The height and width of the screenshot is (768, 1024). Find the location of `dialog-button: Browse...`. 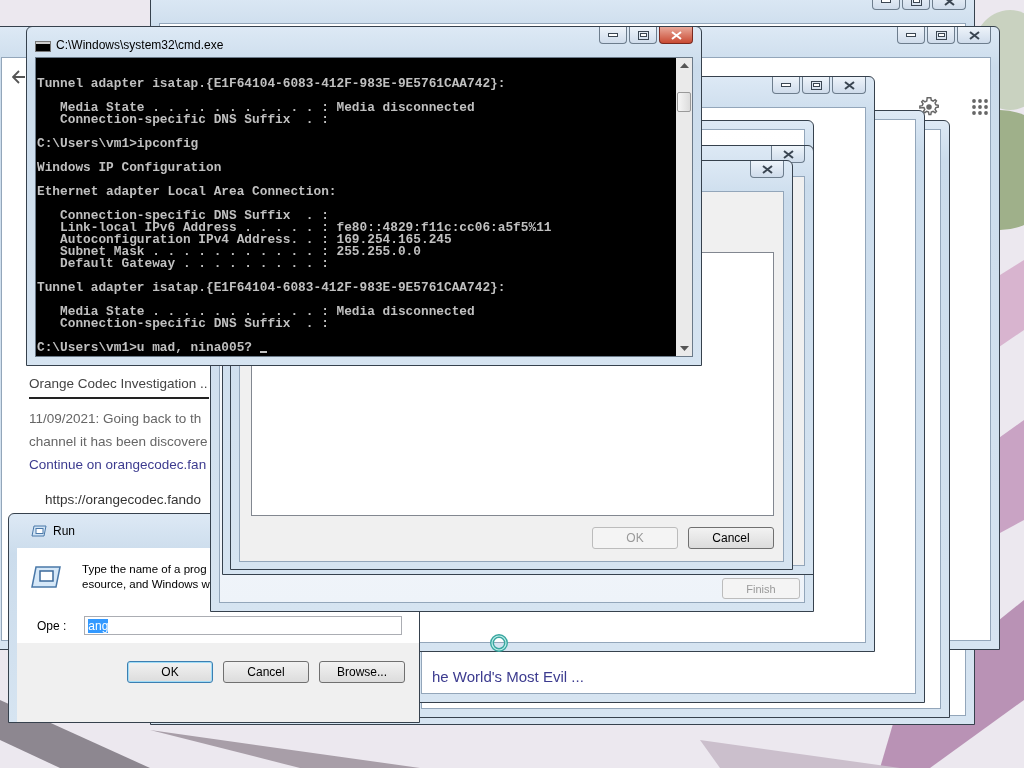

dialog-button: Browse... is located at coordinates (362, 672).